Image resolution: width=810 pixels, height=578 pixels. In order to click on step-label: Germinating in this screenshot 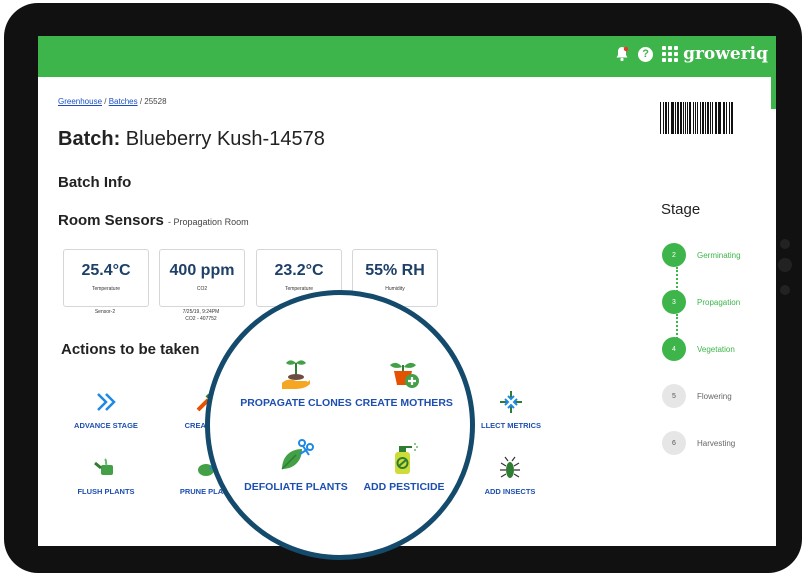, I will do `click(719, 255)`.